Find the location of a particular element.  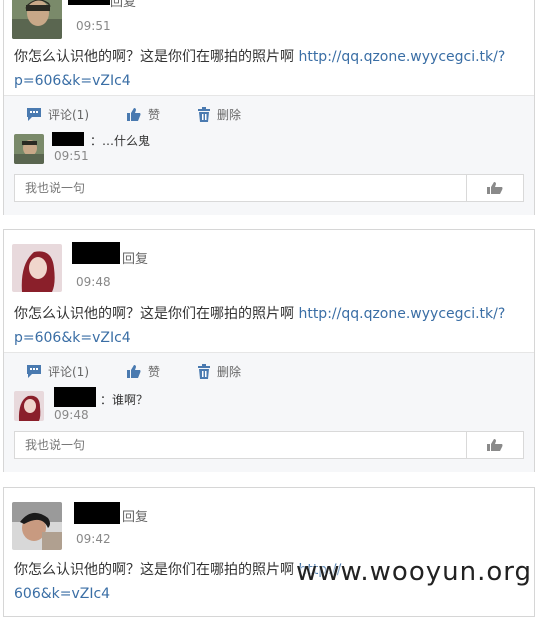

post-time: 09:48 is located at coordinates (93, 282).